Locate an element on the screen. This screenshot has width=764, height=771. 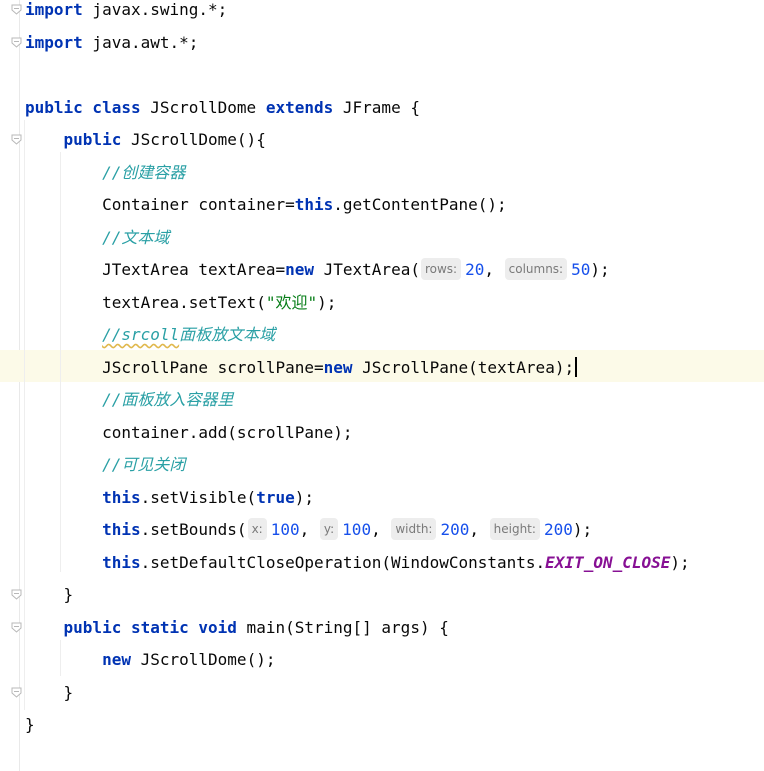
code-token: textArea.setText( is located at coordinates (145, 302).